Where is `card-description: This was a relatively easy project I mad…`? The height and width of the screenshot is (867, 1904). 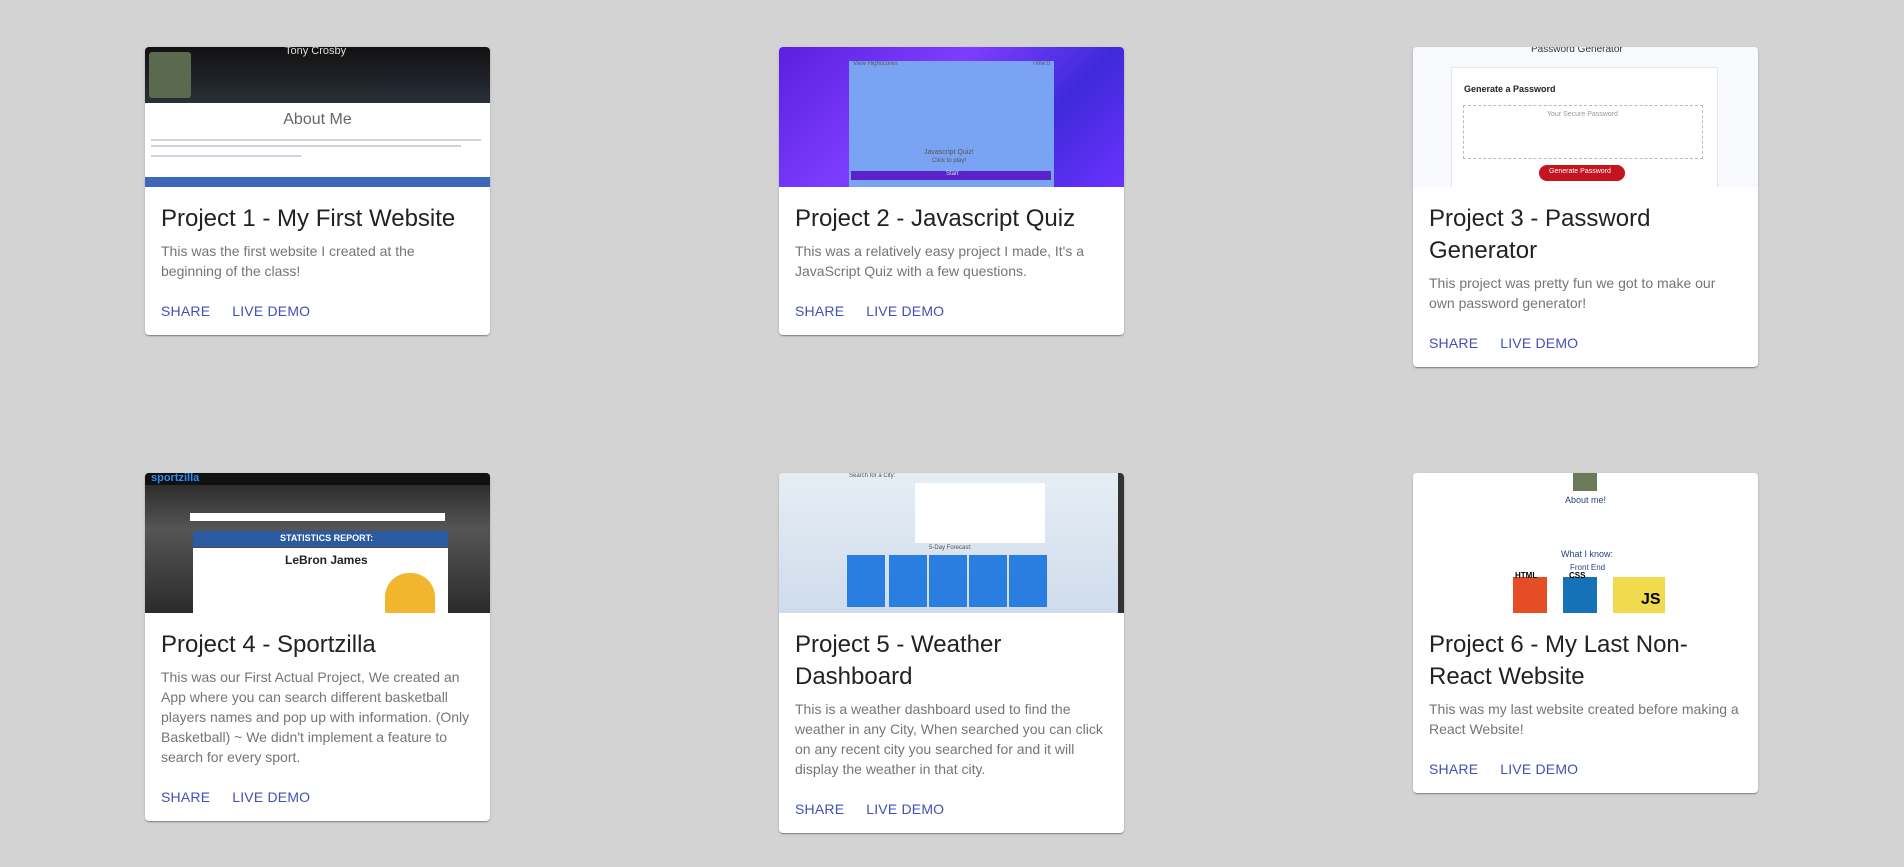
card-description: This was a relatively easy project I mad… is located at coordinates (940, 261).